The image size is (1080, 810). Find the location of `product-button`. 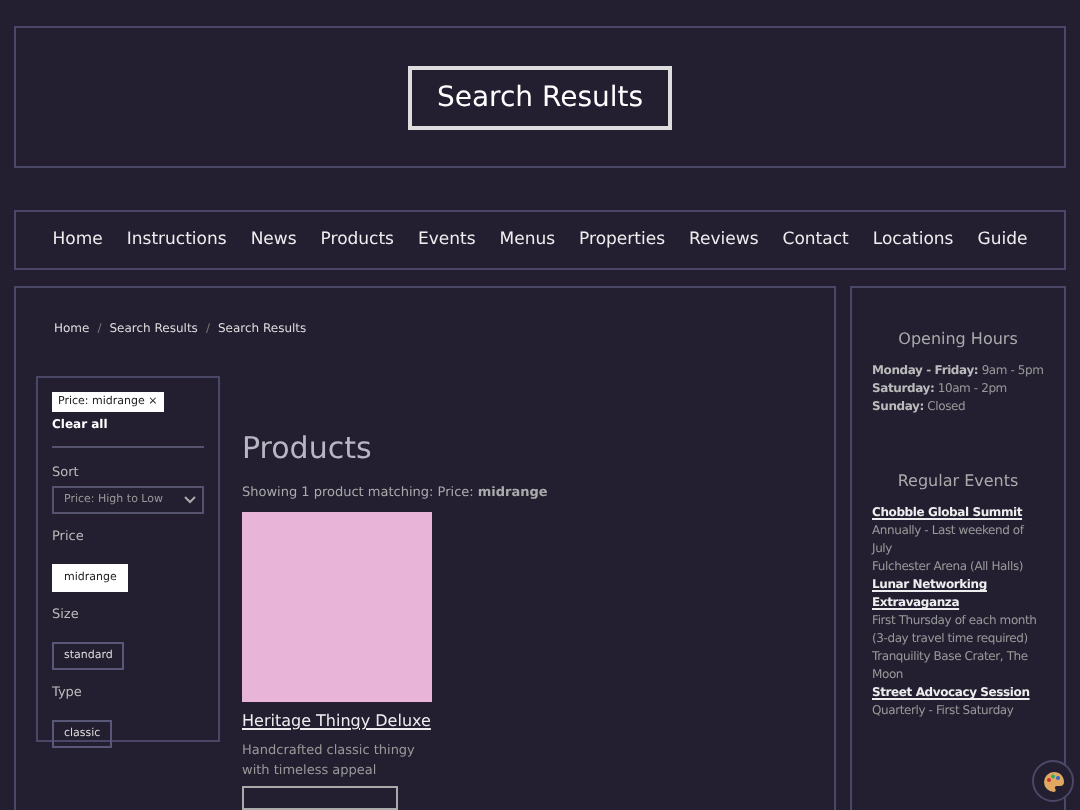

product-button is located at coordinates (320, 798).